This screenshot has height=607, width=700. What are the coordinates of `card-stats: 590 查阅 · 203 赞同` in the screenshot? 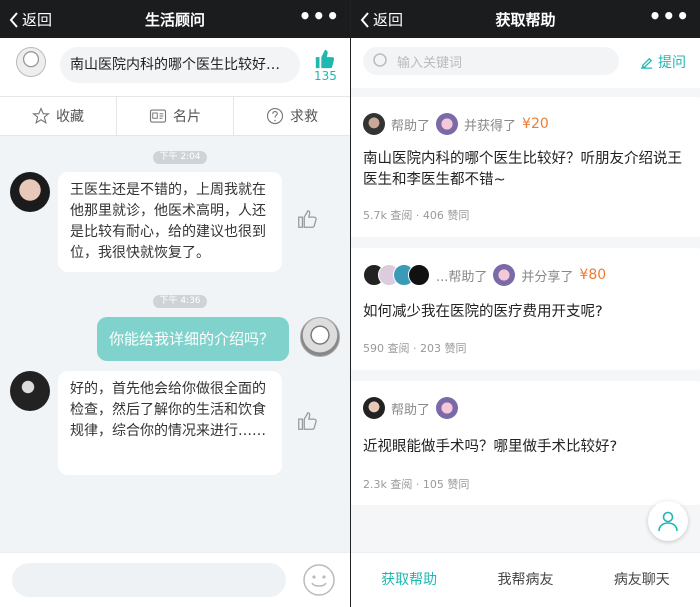 It's located at (415, 348).